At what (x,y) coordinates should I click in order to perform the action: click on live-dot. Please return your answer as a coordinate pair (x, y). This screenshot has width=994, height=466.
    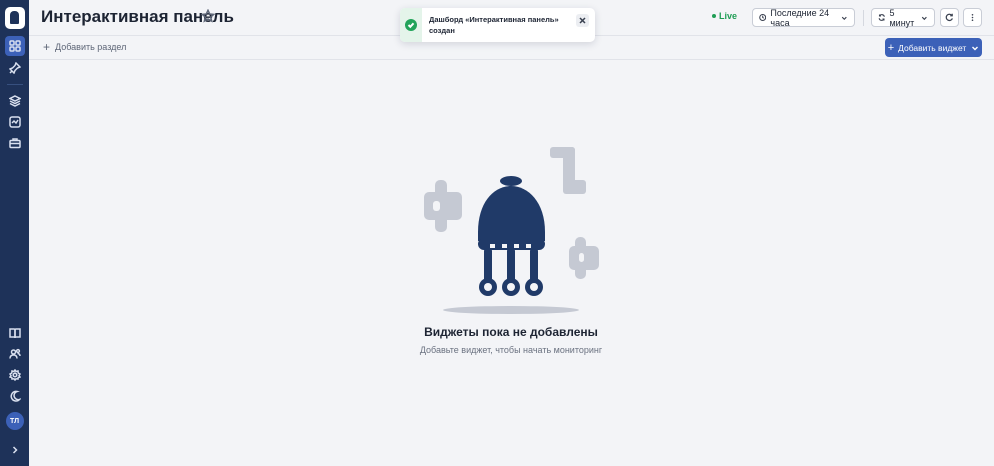
    Looking at the image, I should click on (714, 16).